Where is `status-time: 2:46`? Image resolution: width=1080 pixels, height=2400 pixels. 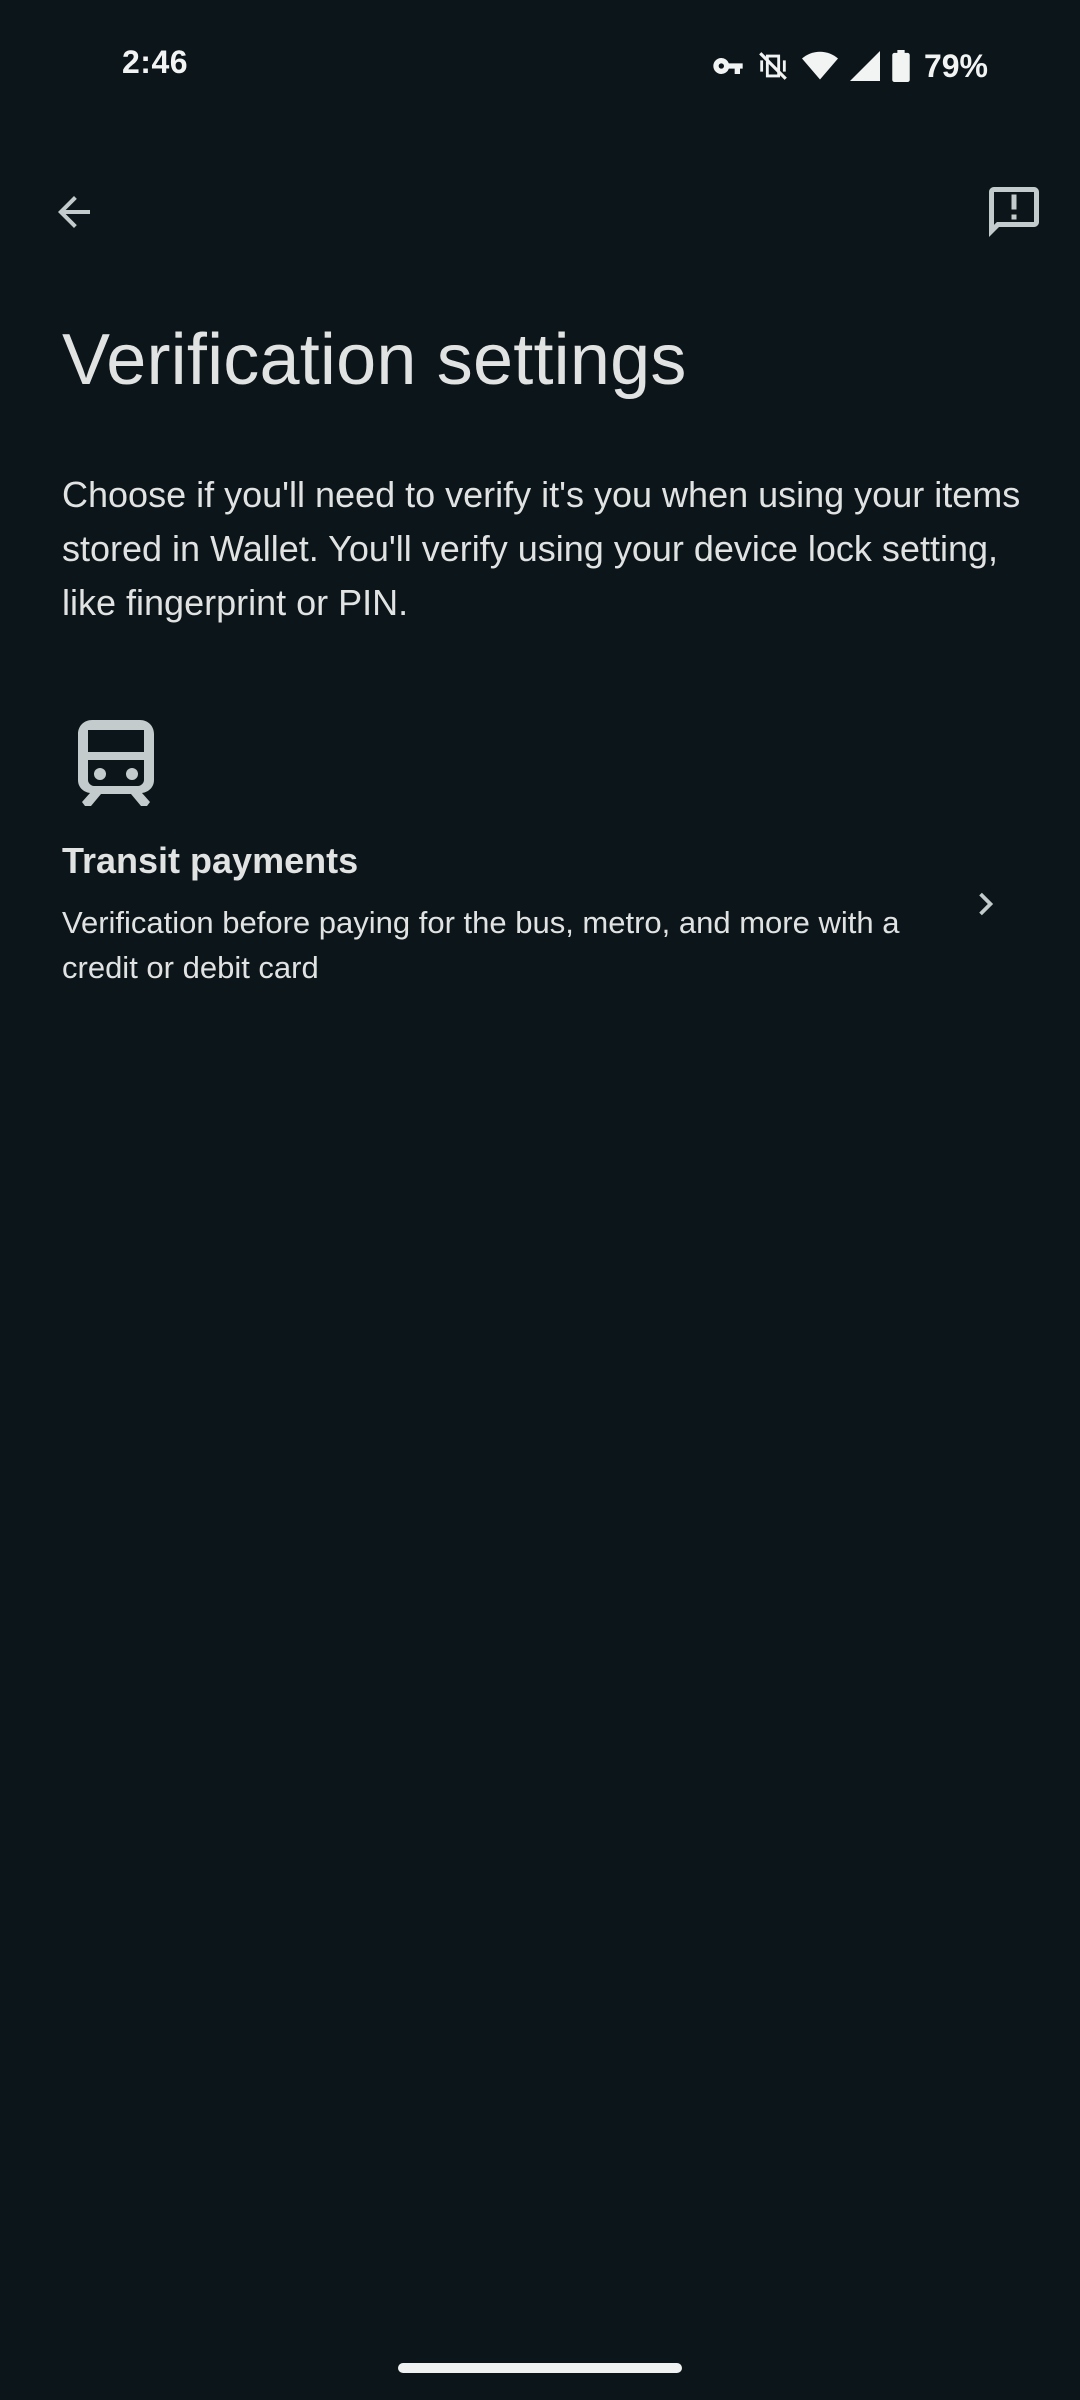
status-time: 2:46 is located at coordinates (155, 62).